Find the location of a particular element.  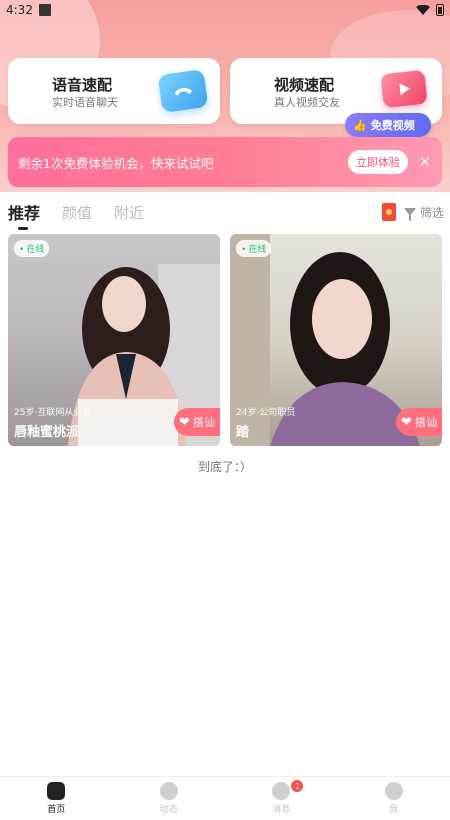

profile-face-icon is located at coordinates (393, 791).